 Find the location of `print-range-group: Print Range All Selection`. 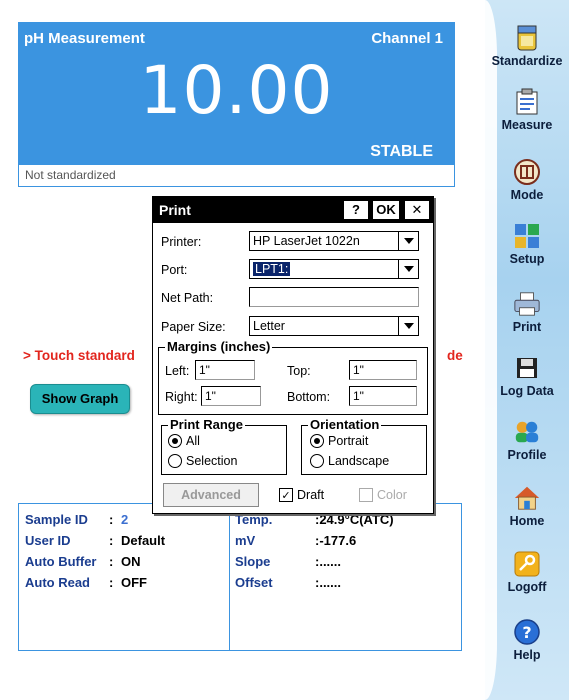

print-range-group: Print Range All Selection is located at coordinates (224, 446).